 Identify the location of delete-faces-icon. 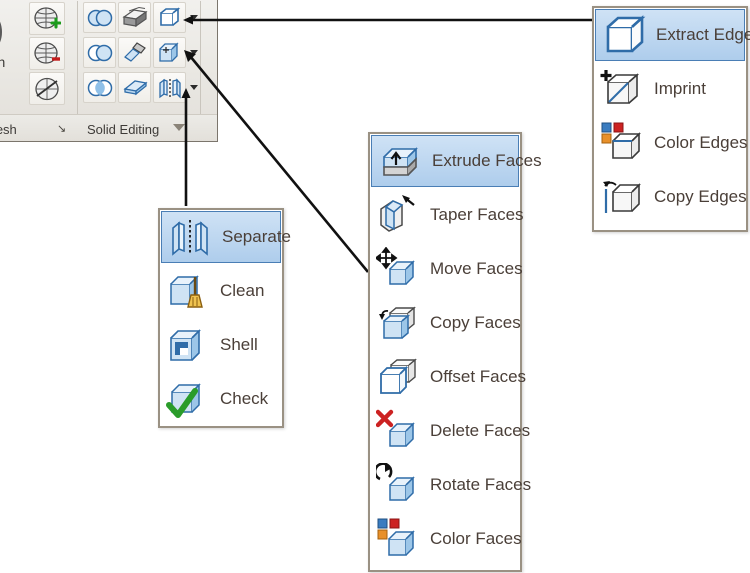
(398, 431).